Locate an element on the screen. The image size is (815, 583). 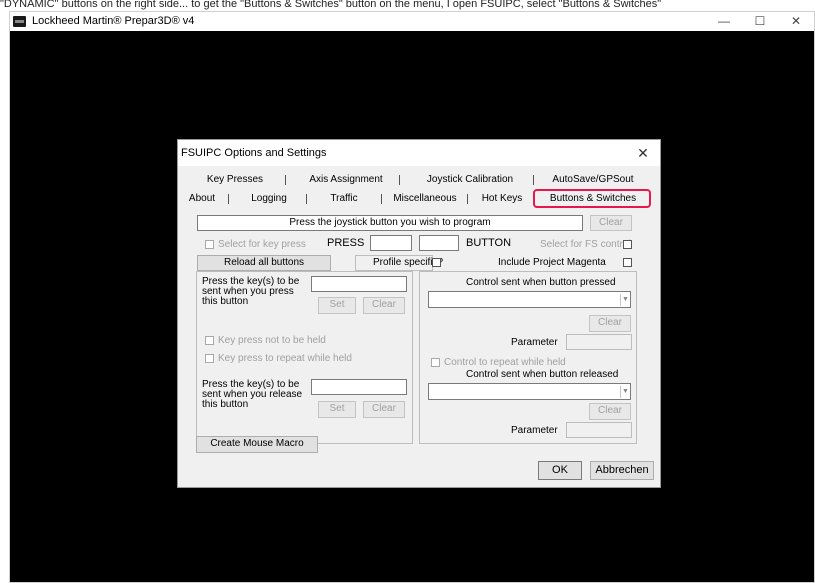
select-fs-control-checkbox is located at coordinates (627, 244).